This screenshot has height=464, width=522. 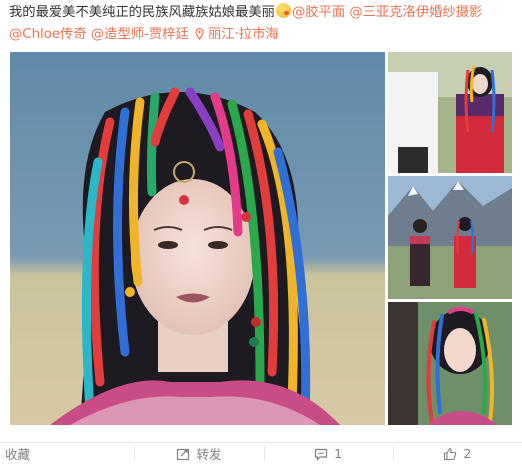 I want to click on repost-button: 转发, so click(x=198, y=453).